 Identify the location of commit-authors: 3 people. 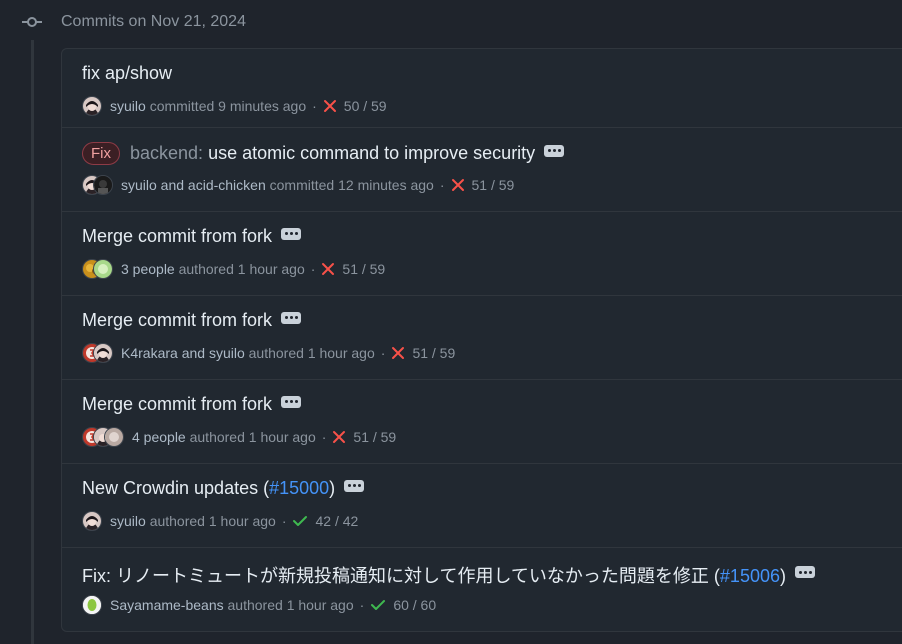
(148, 269).